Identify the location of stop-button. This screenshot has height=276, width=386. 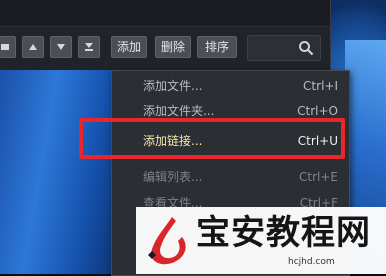
(8, 47).